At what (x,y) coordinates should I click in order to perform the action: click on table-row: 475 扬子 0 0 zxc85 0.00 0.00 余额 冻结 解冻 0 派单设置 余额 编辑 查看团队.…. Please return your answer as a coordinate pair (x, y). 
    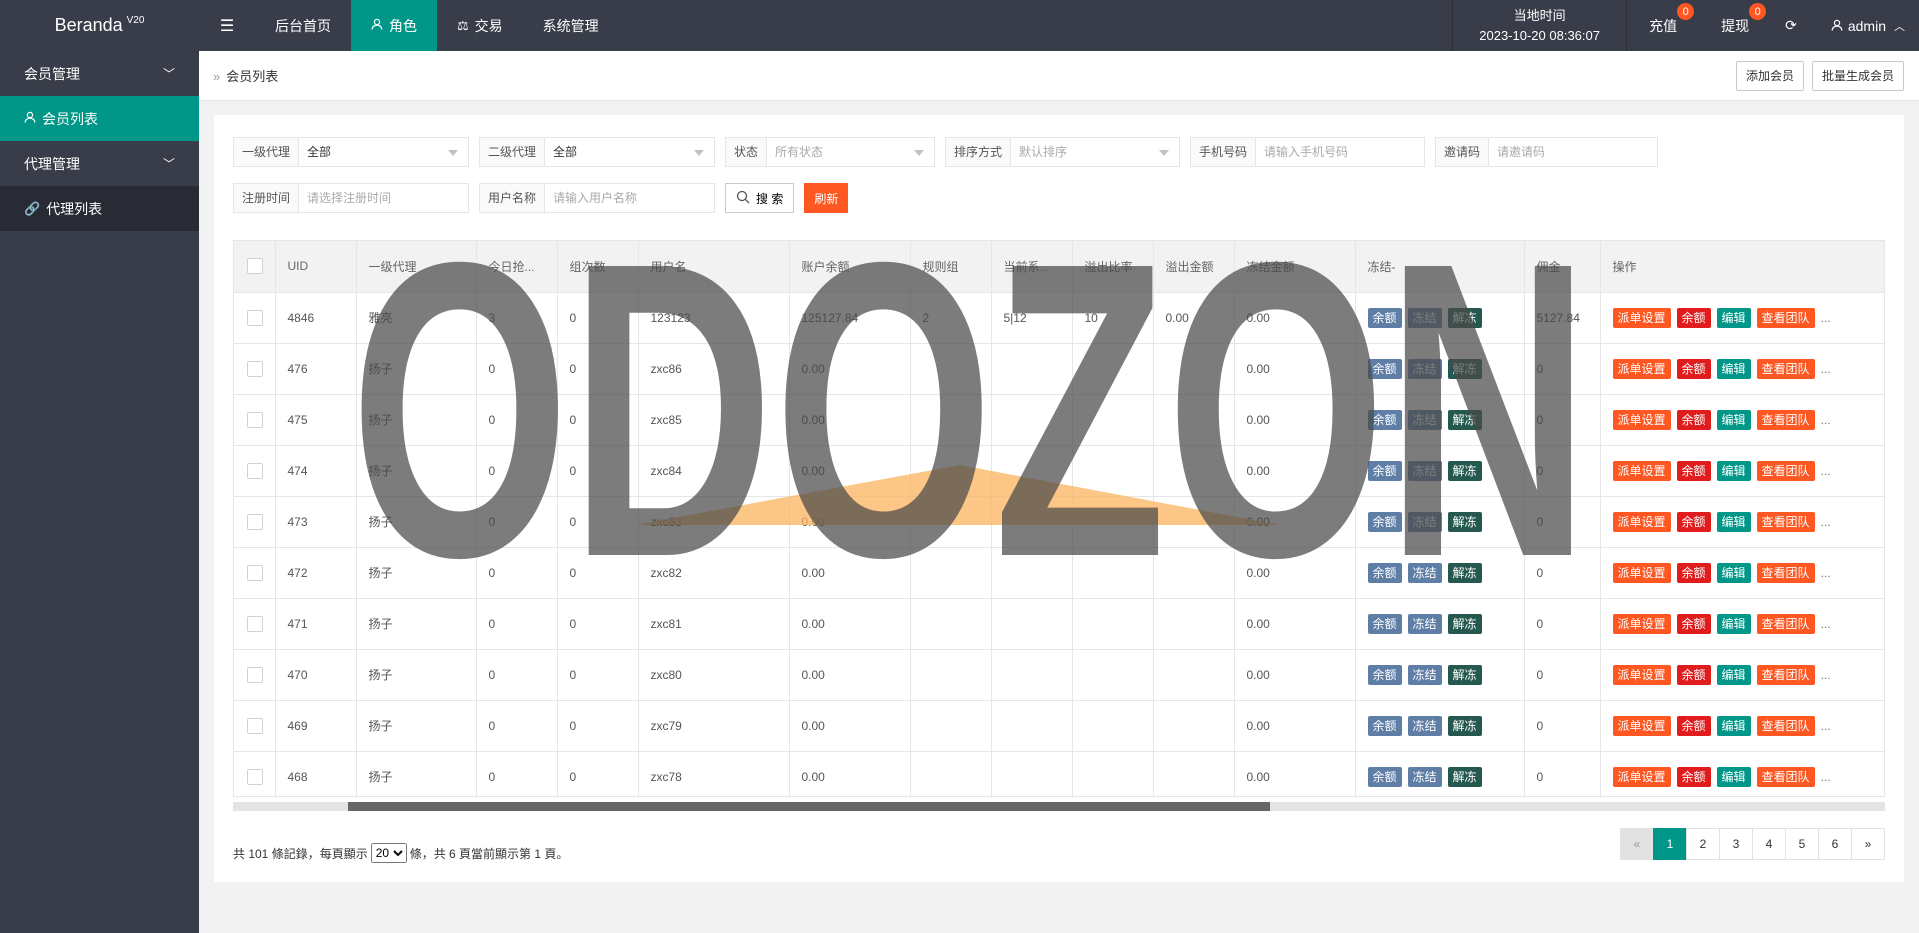
    Looking at the image, I should click on (1059, 420).